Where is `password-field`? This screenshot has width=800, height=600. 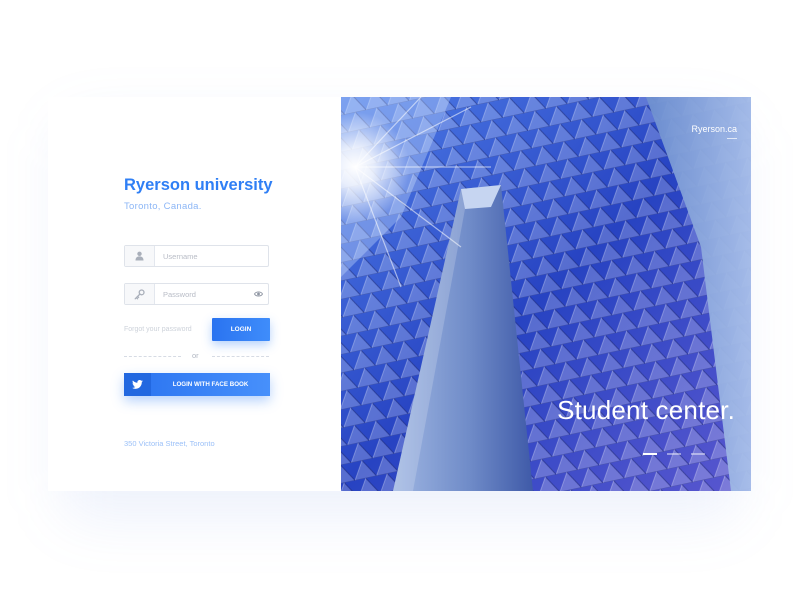 password-field is located at coordinates (196, 294).